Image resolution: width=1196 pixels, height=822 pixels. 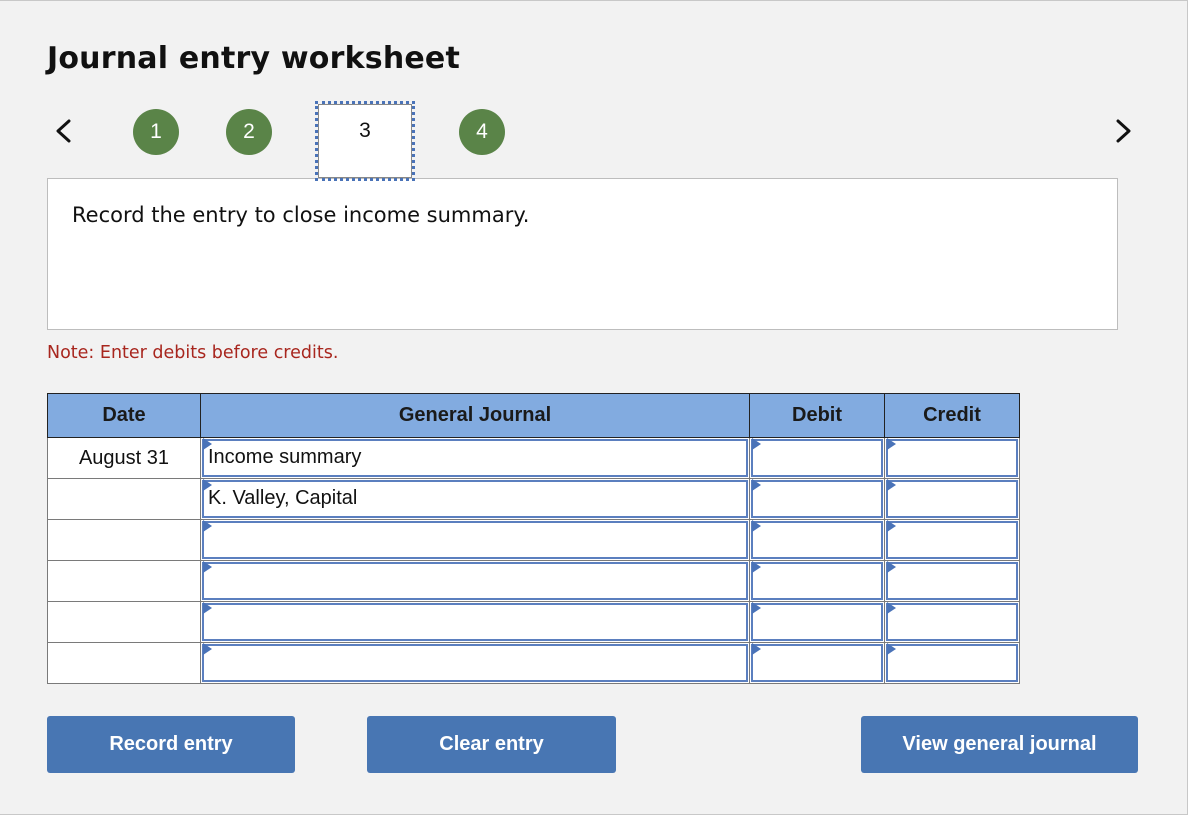 What do you see at coordinates (124, 415) in the screenshot?
I see `header-date: Date` at bounding box center [124, 415].